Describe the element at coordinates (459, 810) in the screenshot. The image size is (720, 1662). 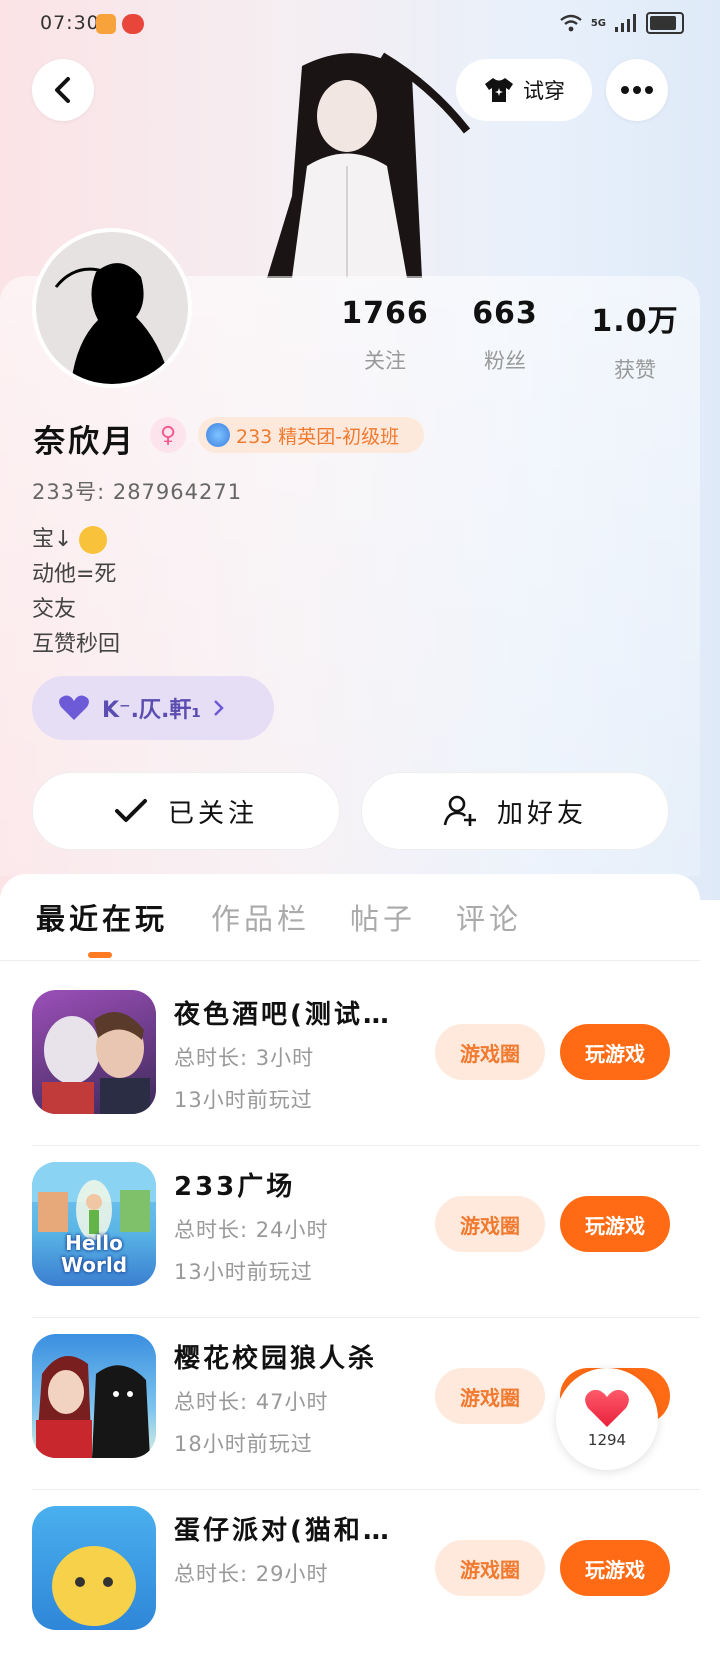
I see `add-user-icon` at that location.